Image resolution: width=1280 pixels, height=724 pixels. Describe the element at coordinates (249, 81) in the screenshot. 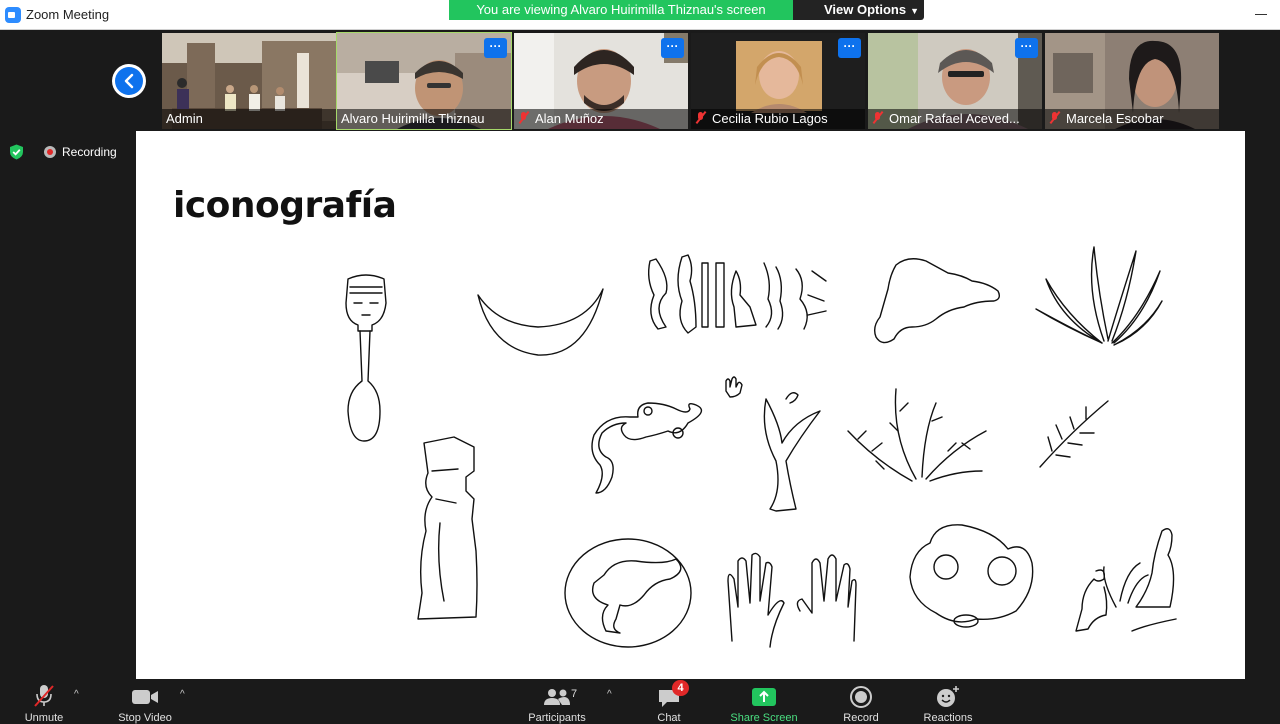

I see `participant-tile: Admin` at that location.